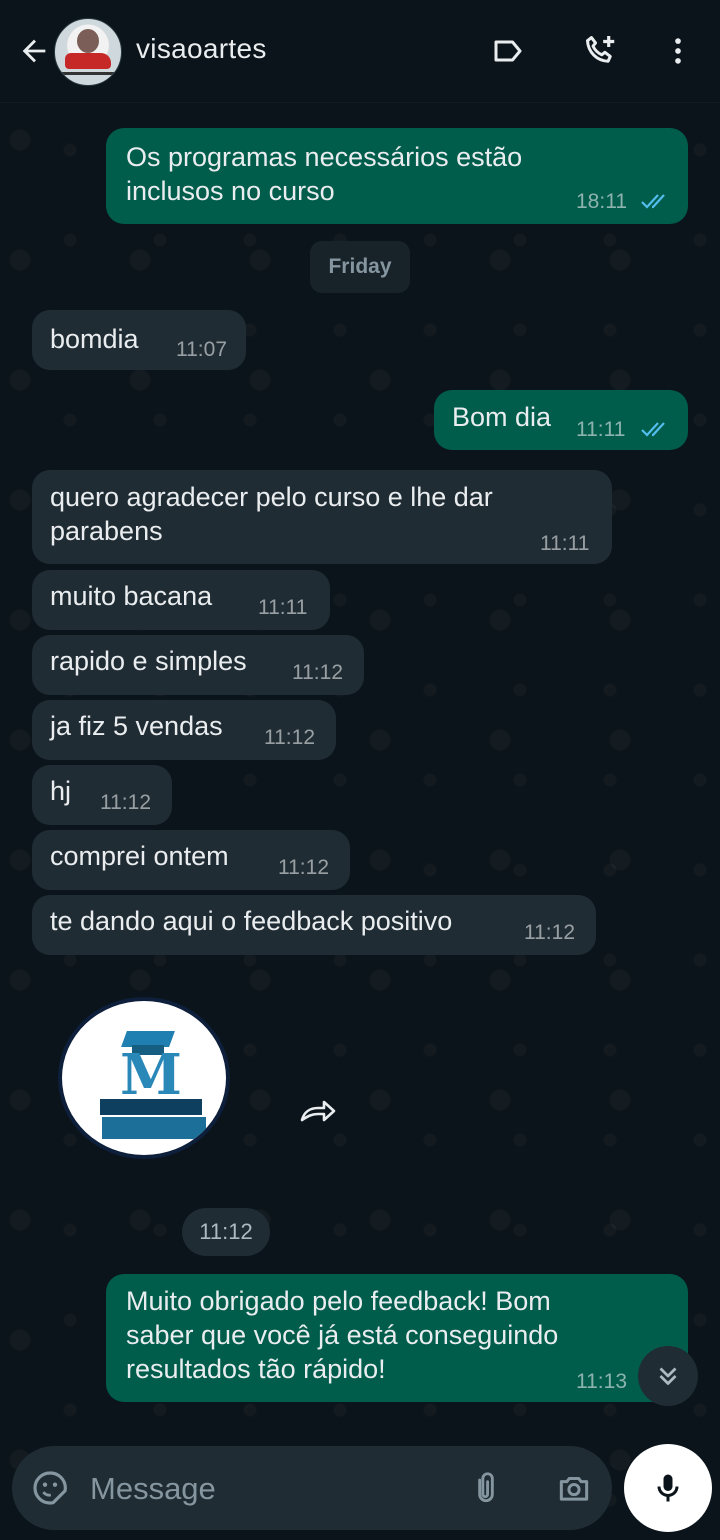  I want to click on message-time: 11:13, so click(601, 1381).